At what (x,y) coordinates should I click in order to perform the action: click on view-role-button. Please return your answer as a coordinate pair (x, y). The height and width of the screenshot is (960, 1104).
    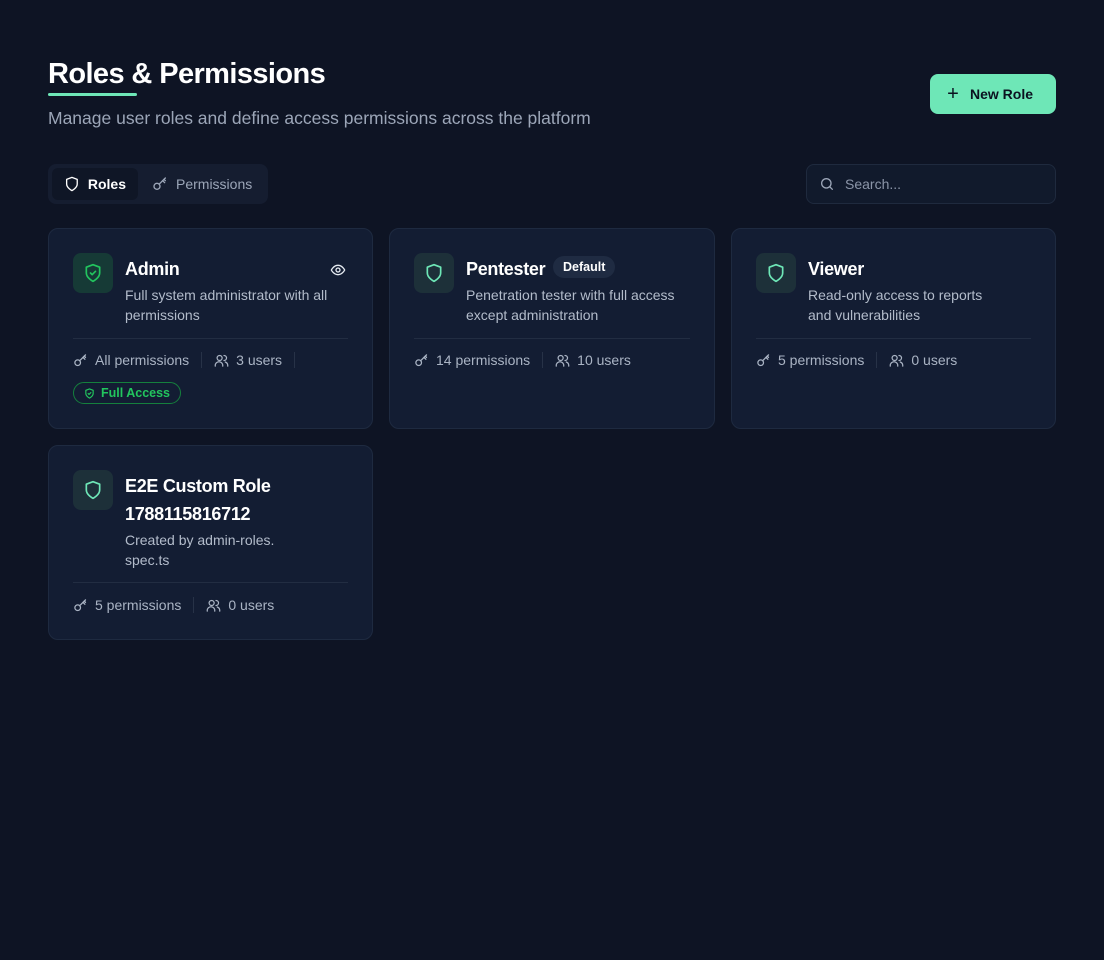
    Looking at the image, I should click on (338, 270).